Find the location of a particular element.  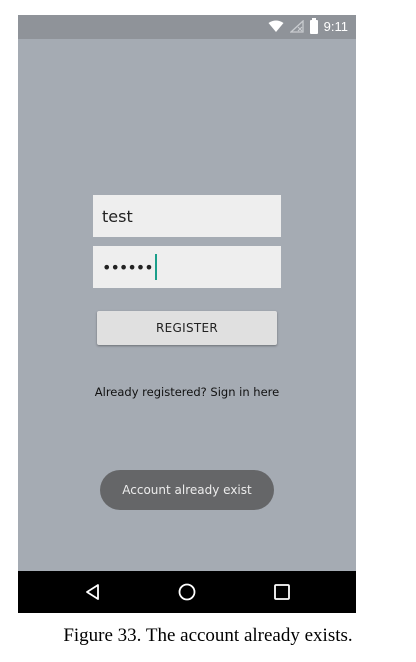

home-icon is located at coordinates (187, 592).